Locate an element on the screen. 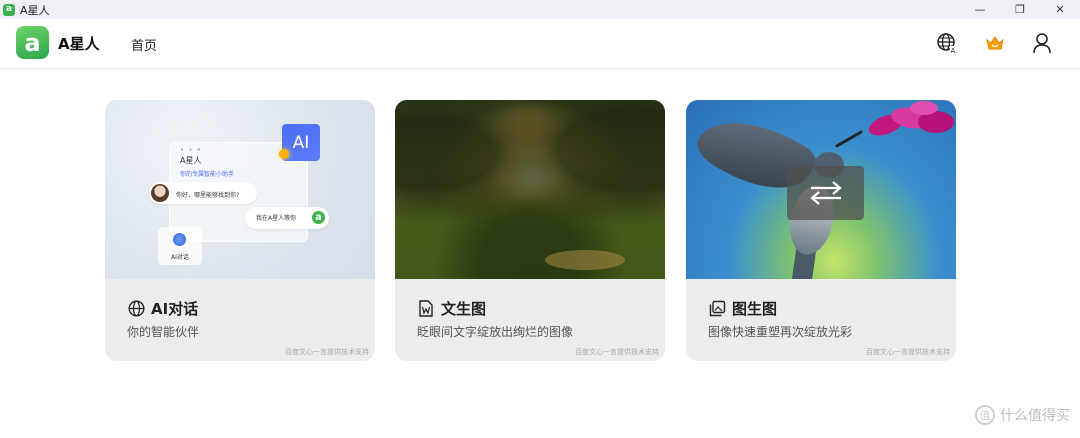  window-title: A星人 is located at coordinates (35, 10).